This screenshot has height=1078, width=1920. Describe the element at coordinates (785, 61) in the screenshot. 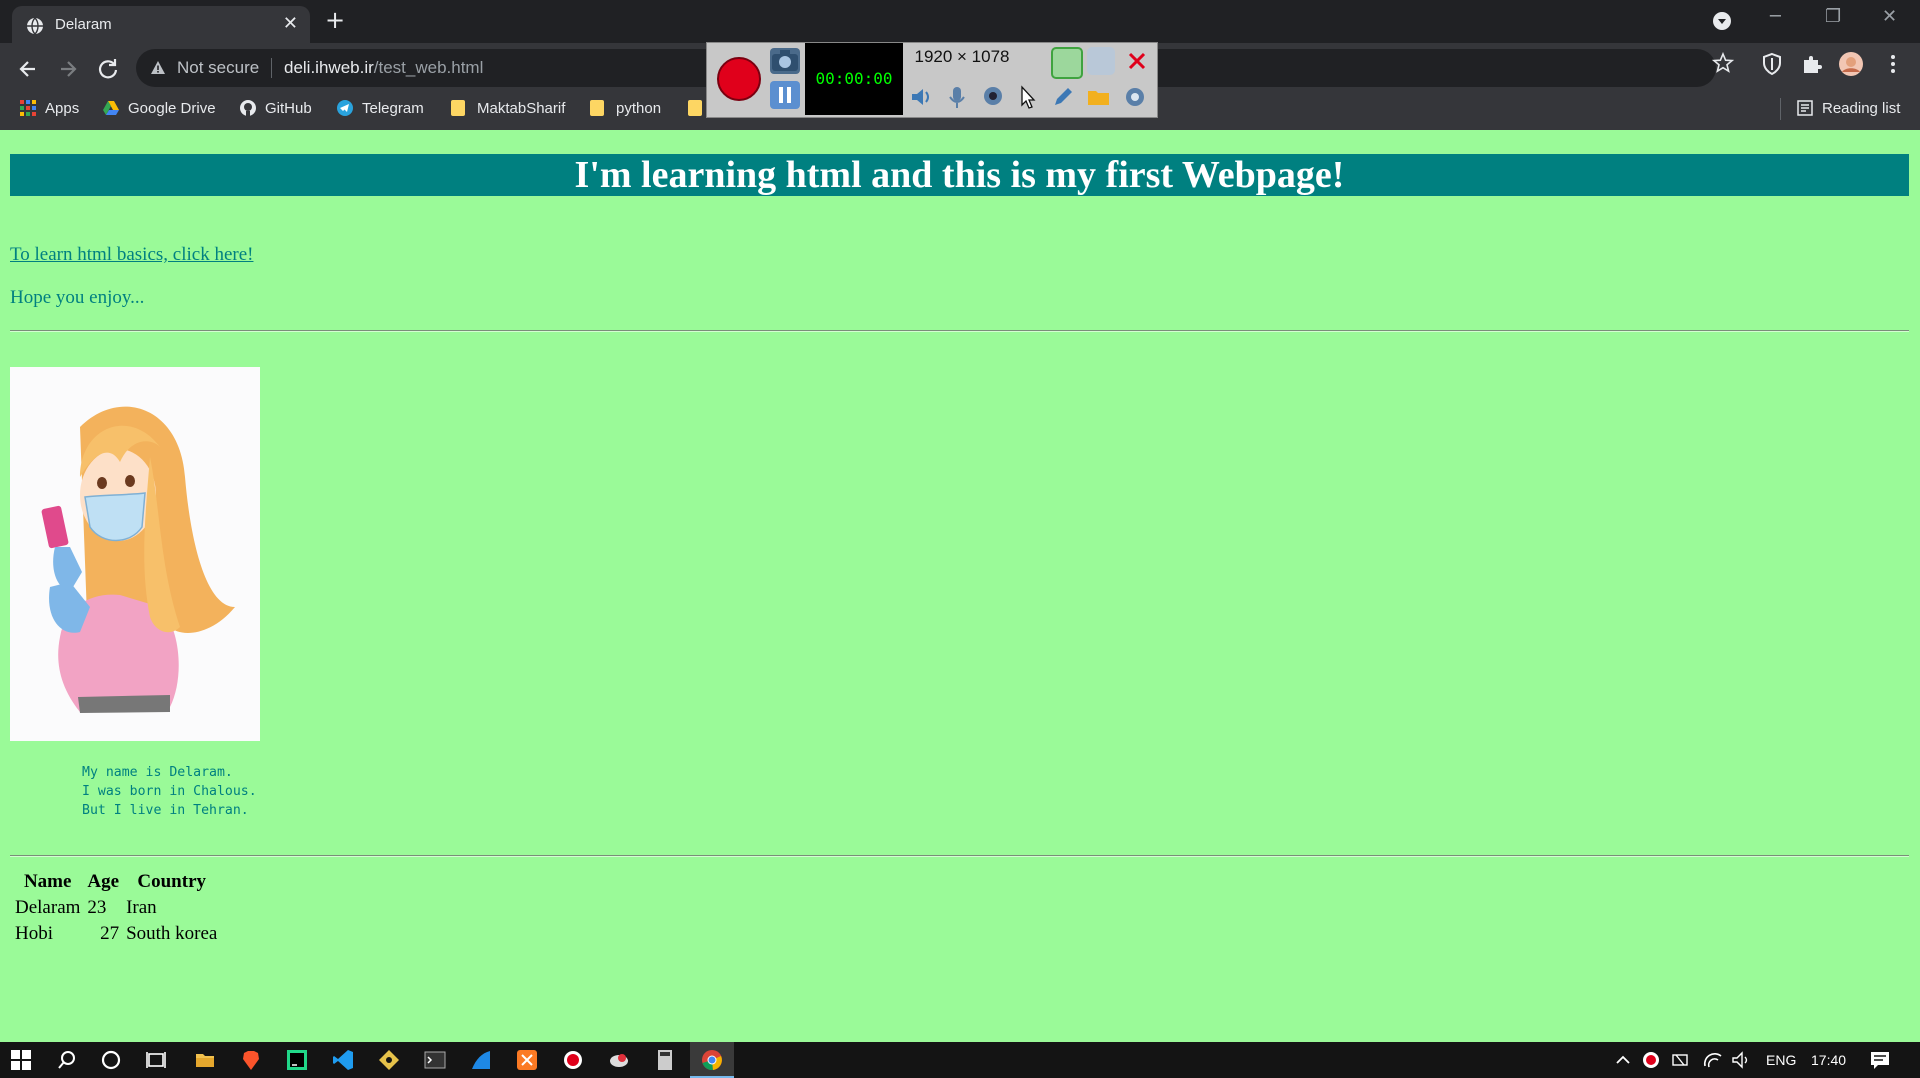

I see `camera-icon` at that location.